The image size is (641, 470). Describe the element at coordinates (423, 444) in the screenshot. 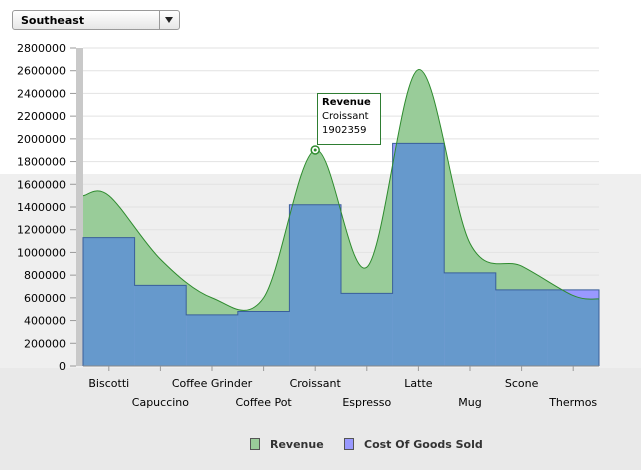

I see `legend-label-cogs: Cost Of Goods Sold` at that location.